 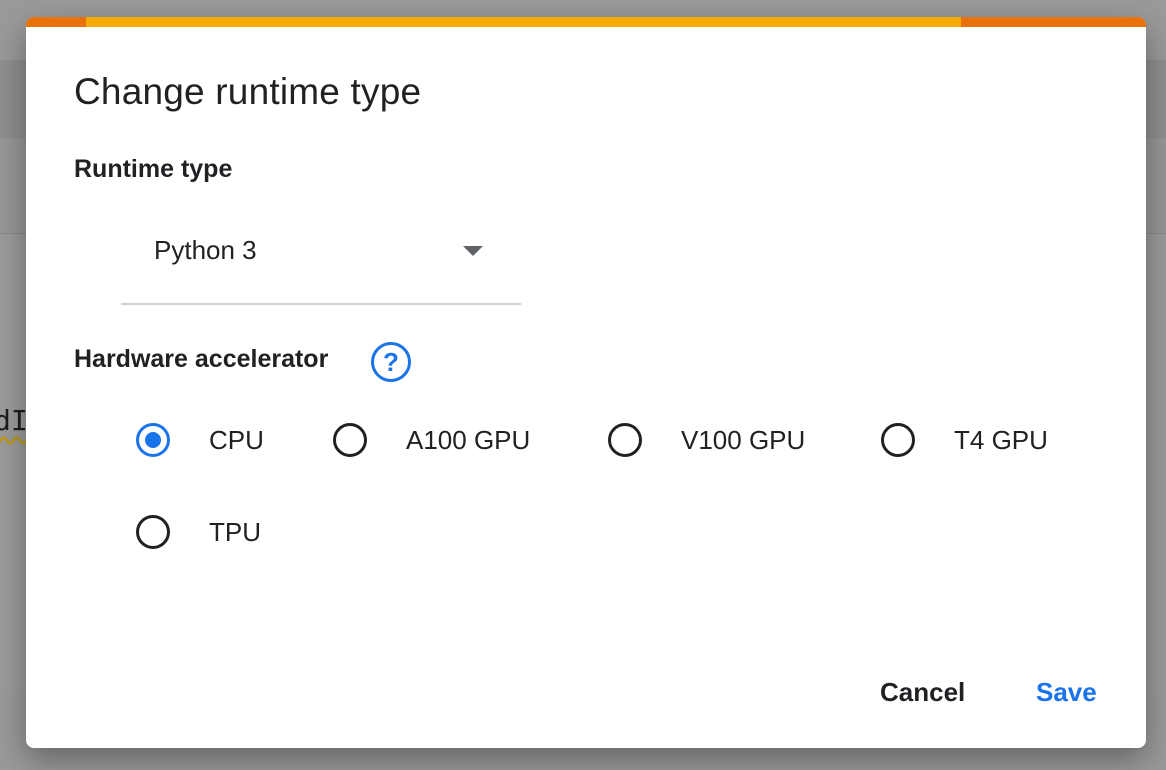 I want to click on background-code-fragment: dI, so click(x=14, y=420).